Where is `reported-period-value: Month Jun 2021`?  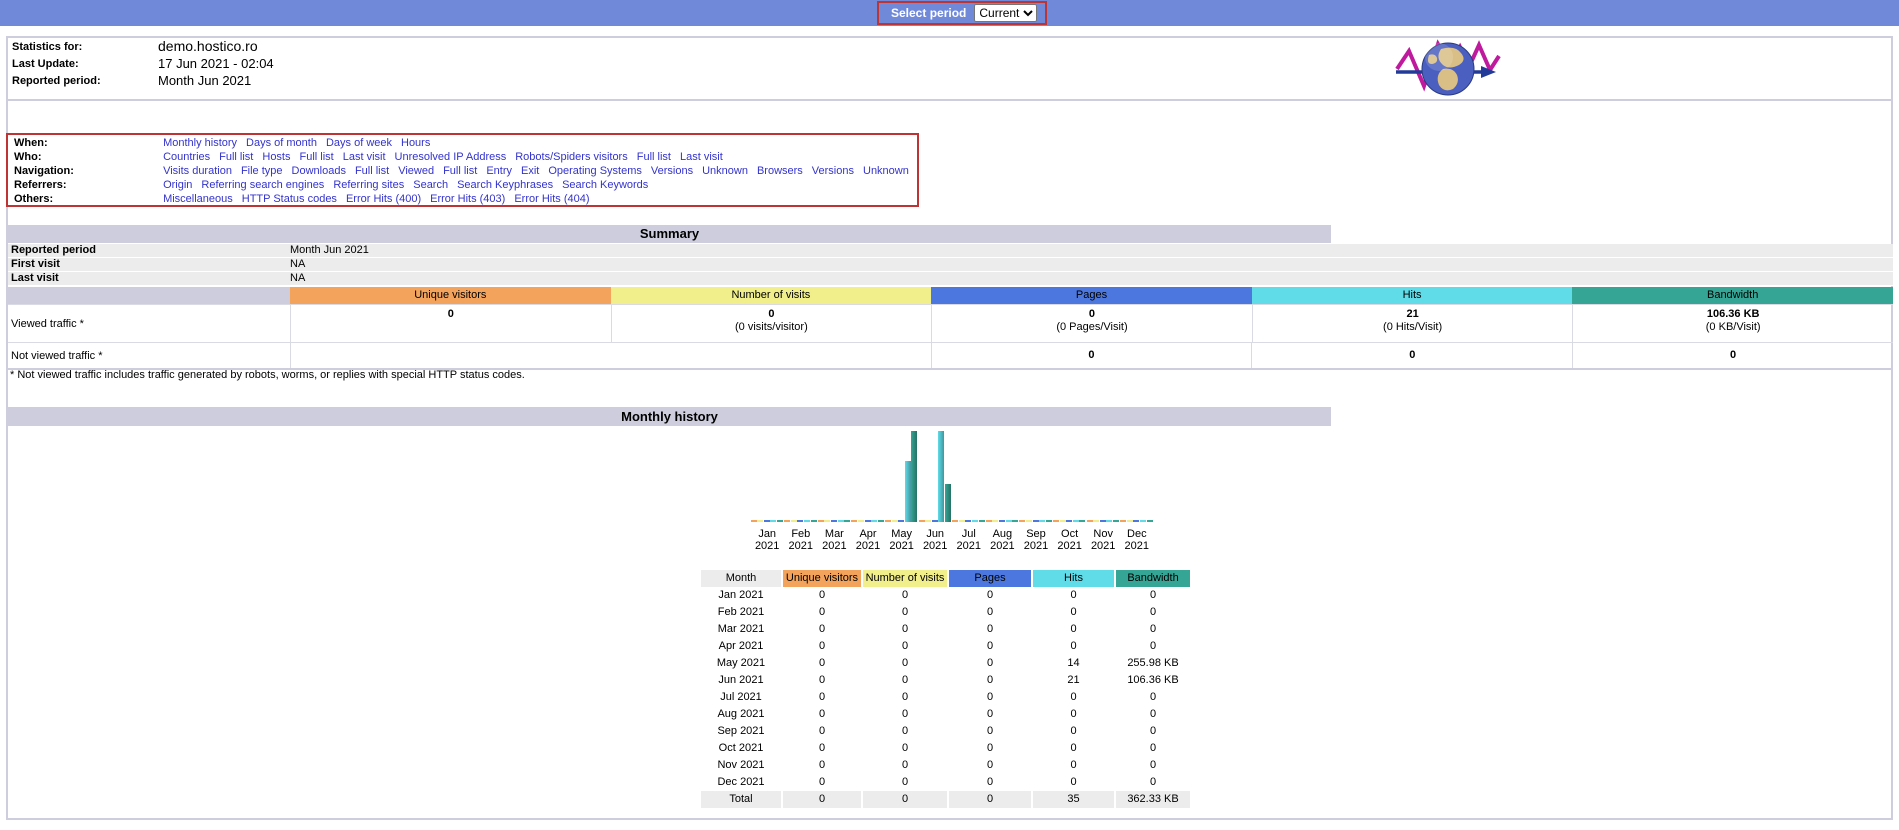 reported-period-value: Month Jun 2021 is located at coordinates (205, 80).